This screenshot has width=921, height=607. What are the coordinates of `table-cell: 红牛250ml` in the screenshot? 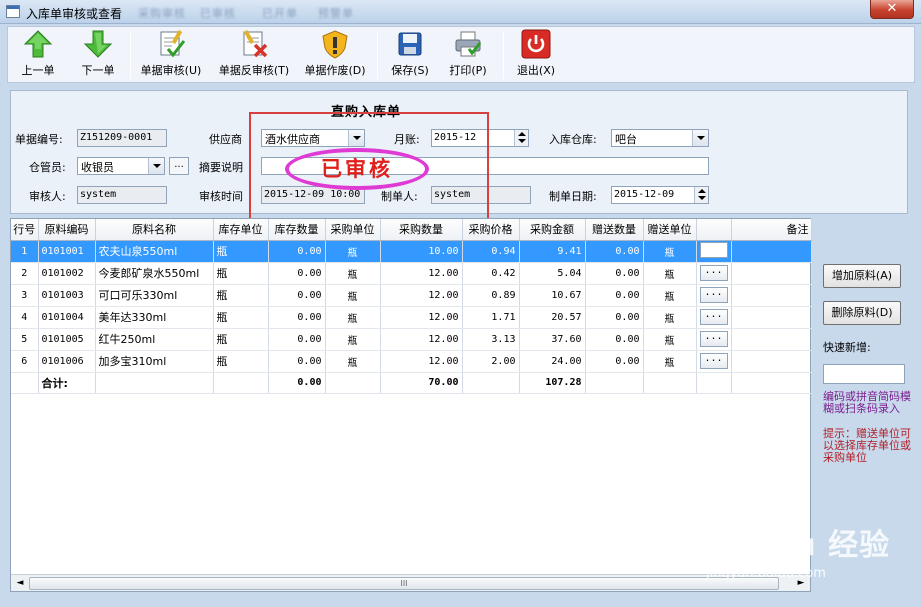 It's located at (154, 339).